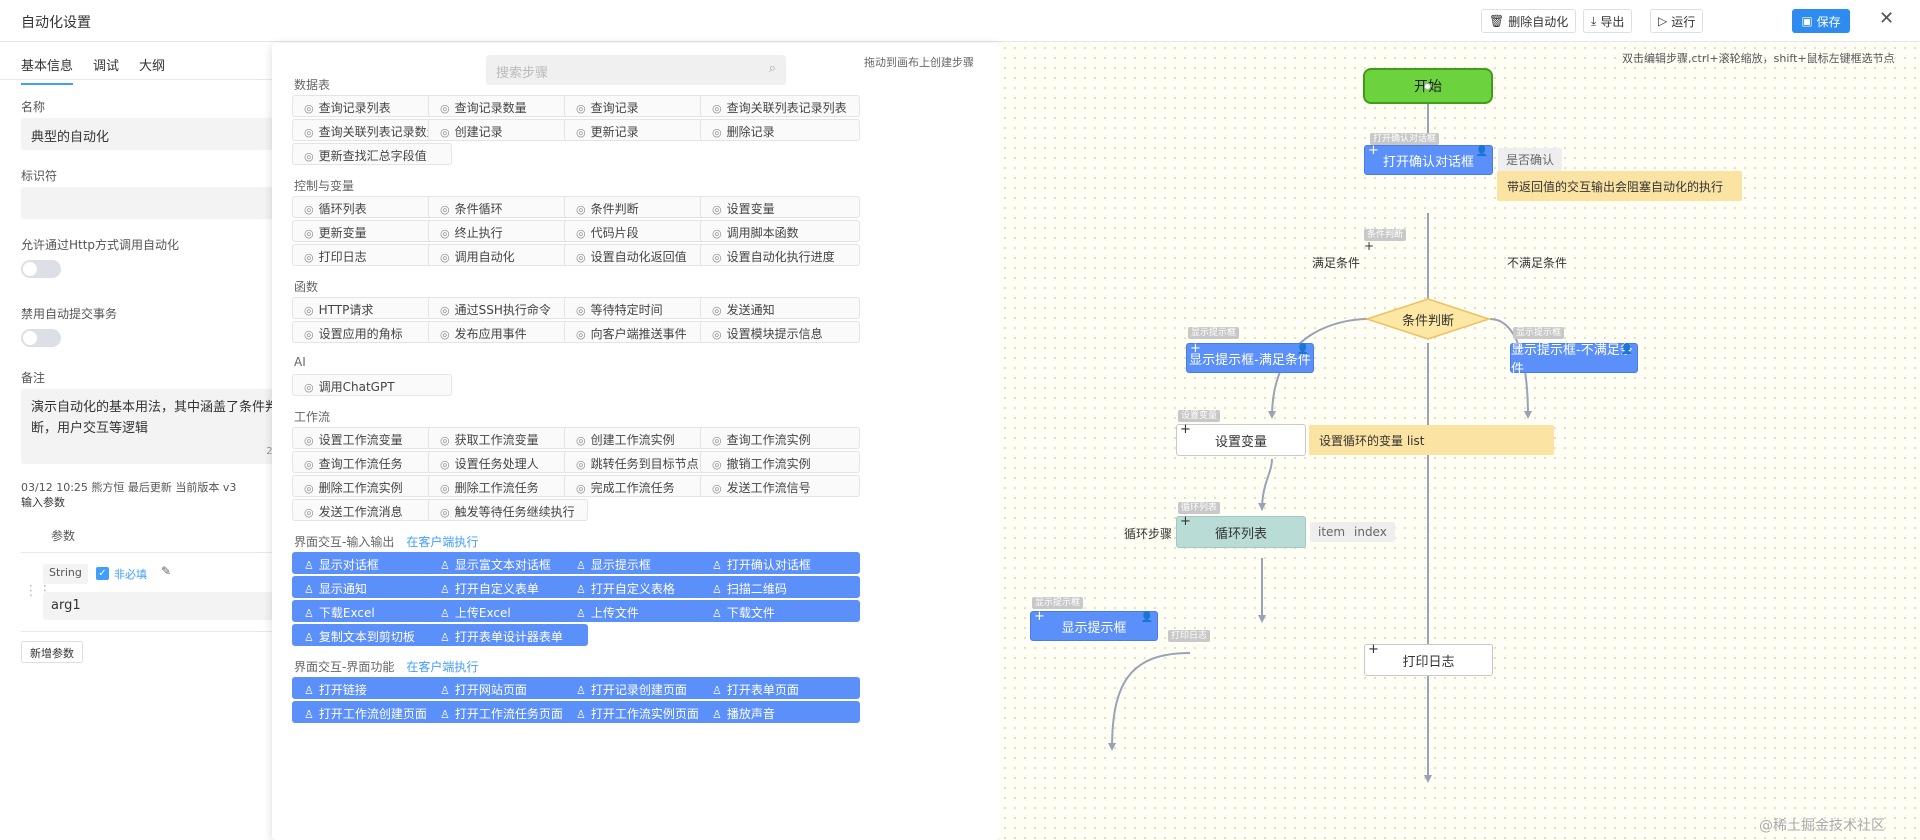  What do you see at coordinates (1626, 349) in the screenshot?
I see `user-icon: 👤` at bounding box center [1626, 349].